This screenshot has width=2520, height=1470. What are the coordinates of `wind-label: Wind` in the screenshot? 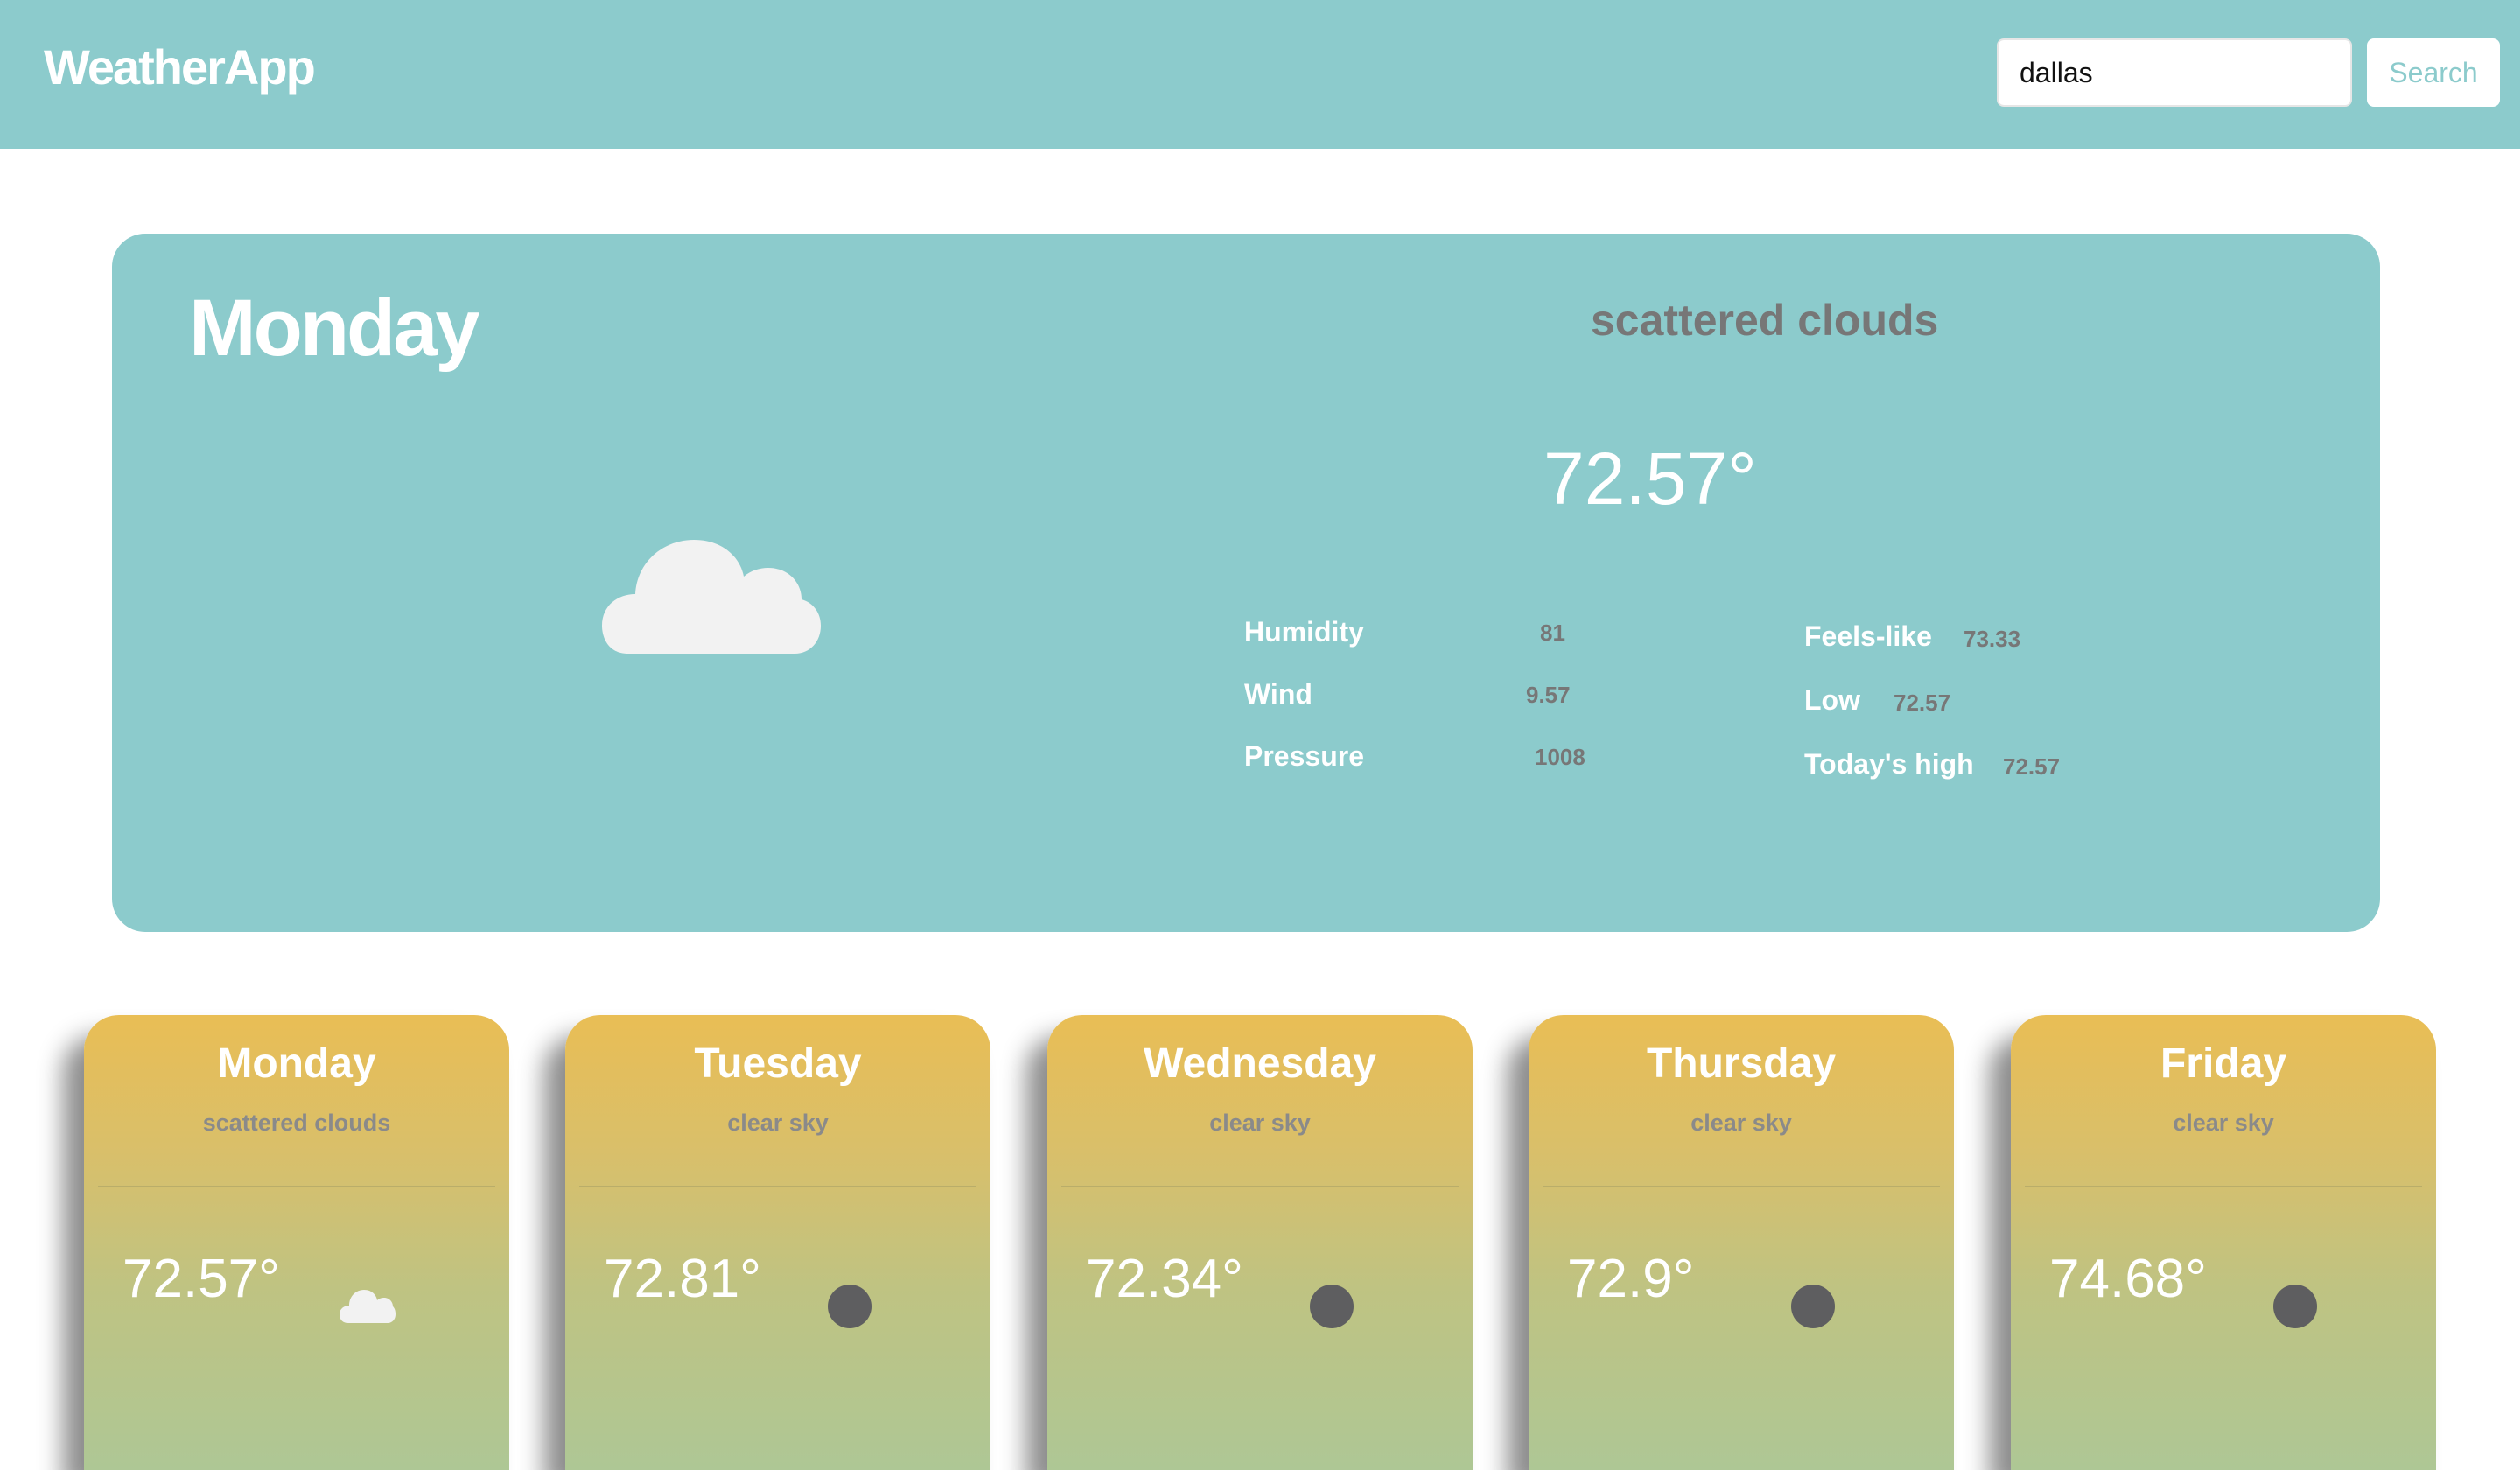 It's located at (1278, 694).